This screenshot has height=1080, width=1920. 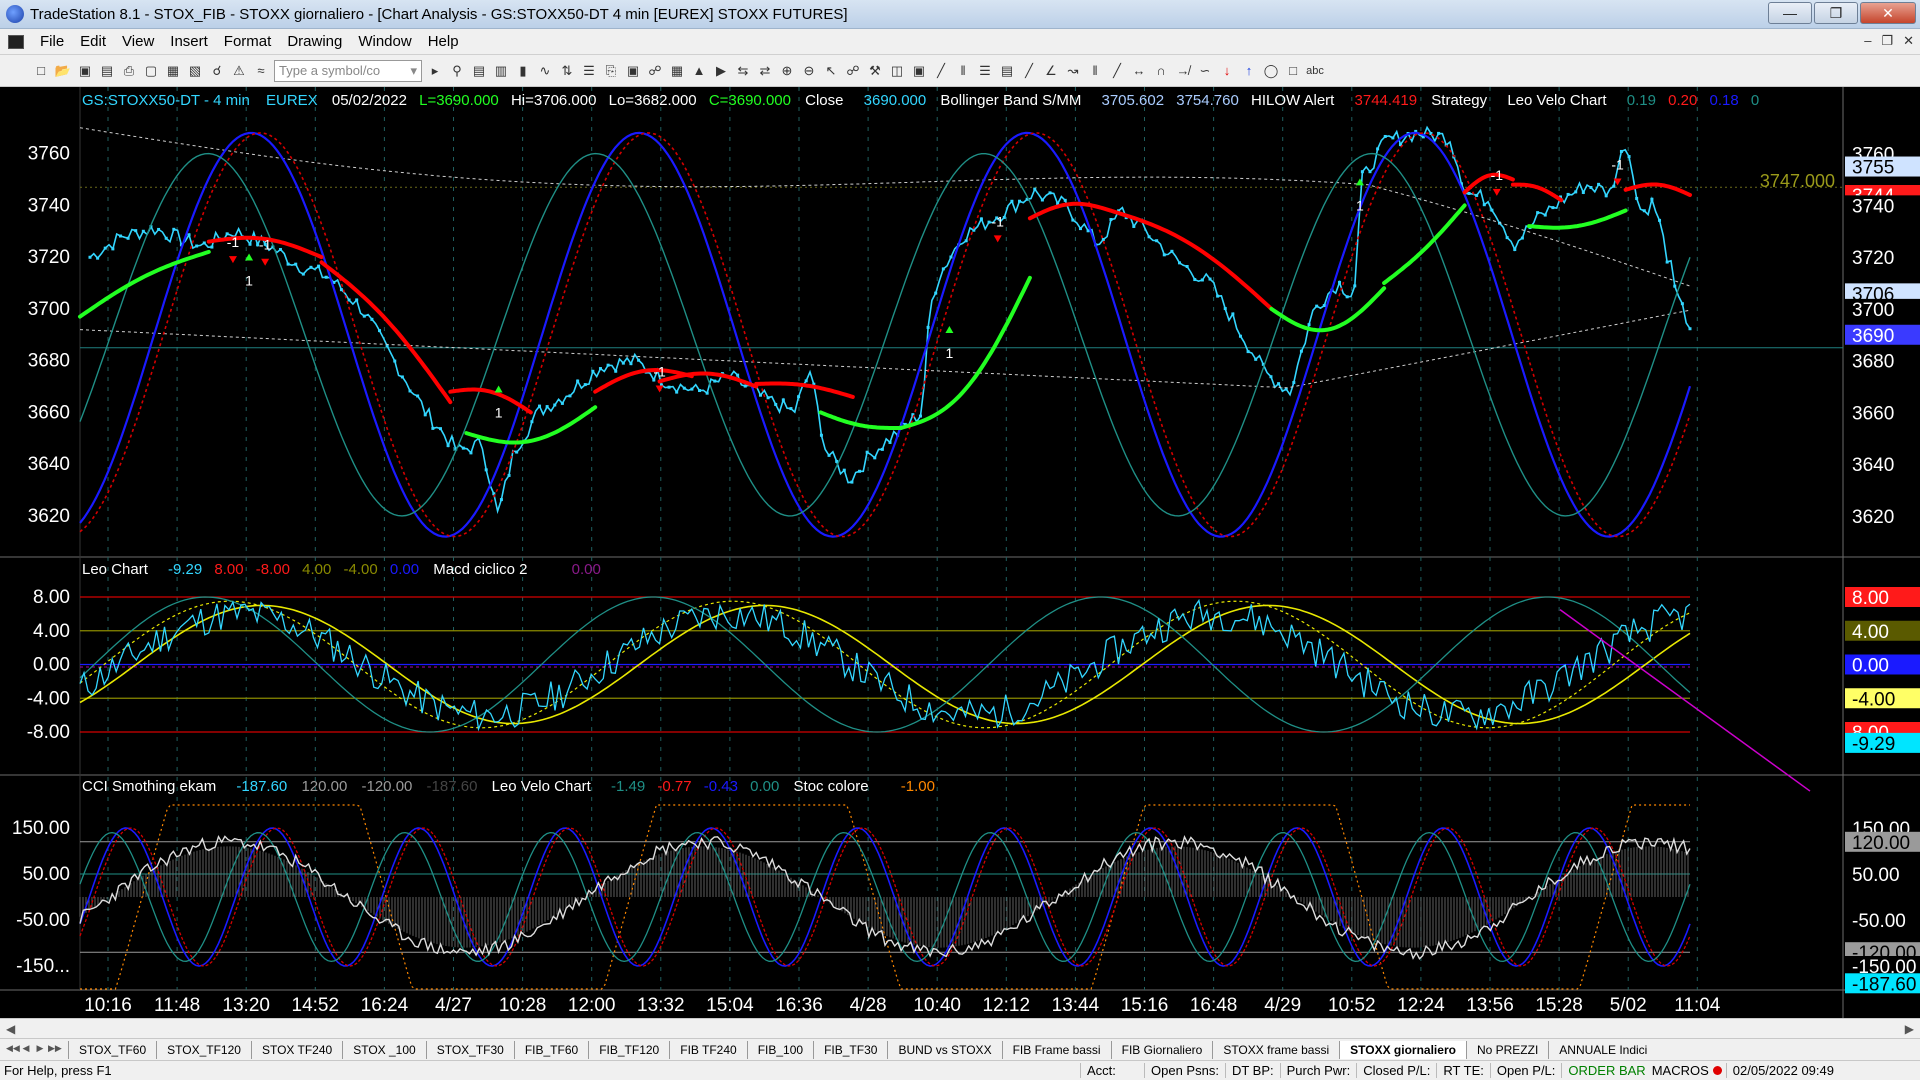 I want to click on minimize-button: —, so click(x=1790, y=13).